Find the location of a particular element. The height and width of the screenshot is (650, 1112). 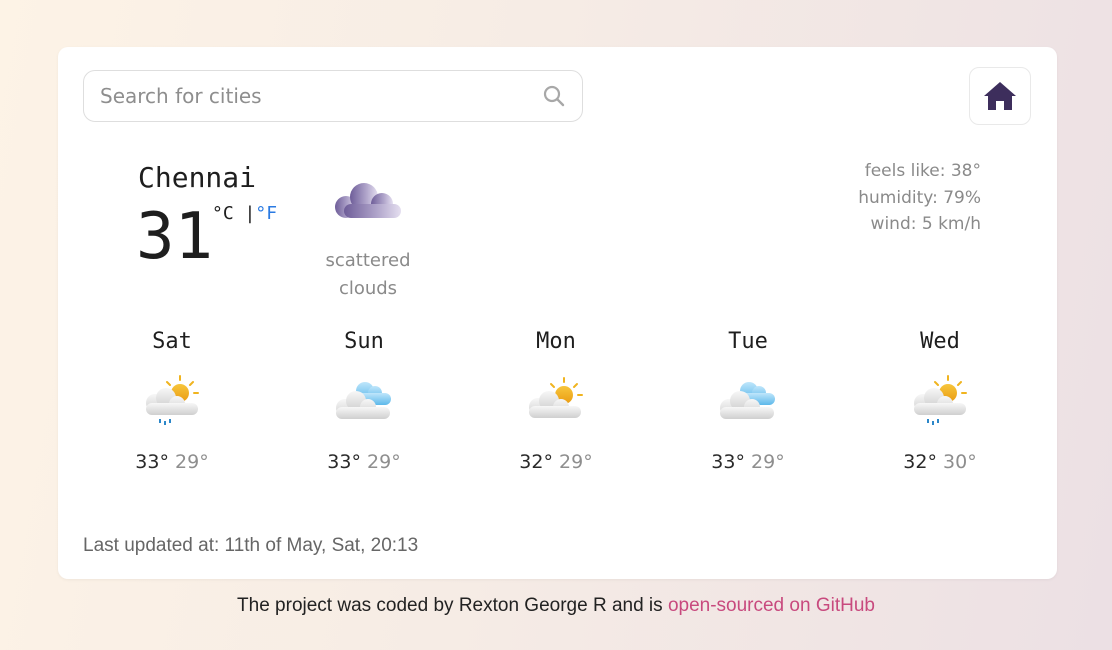

search-icon is located at coordinates (554, 96).